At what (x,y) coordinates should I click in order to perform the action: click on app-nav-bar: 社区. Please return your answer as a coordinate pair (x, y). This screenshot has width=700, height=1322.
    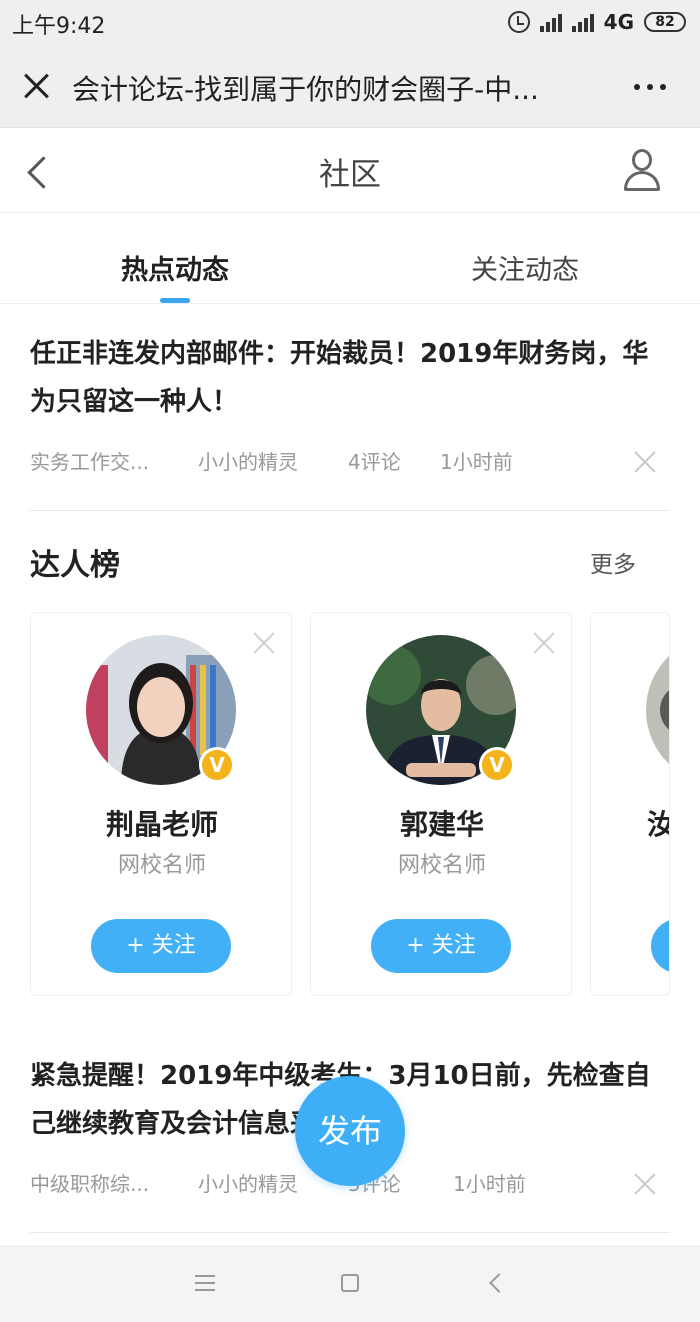
    Looking at the image, I should click on (350, 171).